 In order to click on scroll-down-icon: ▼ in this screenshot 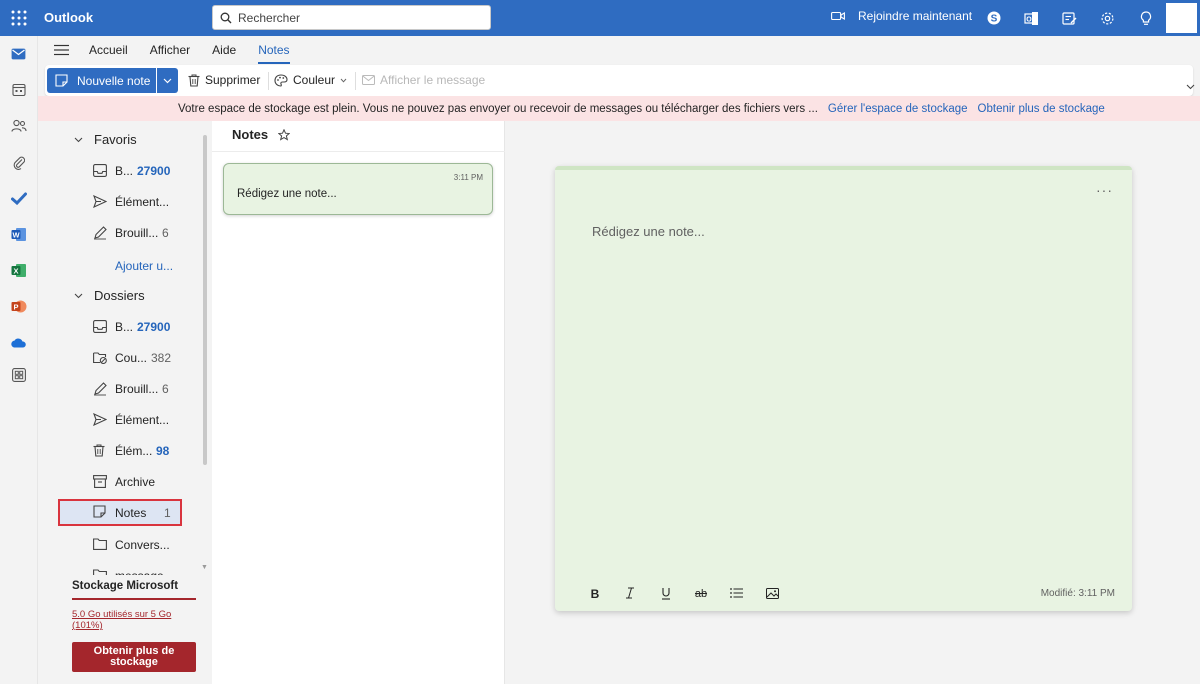, I will do `click(204, 567)`.